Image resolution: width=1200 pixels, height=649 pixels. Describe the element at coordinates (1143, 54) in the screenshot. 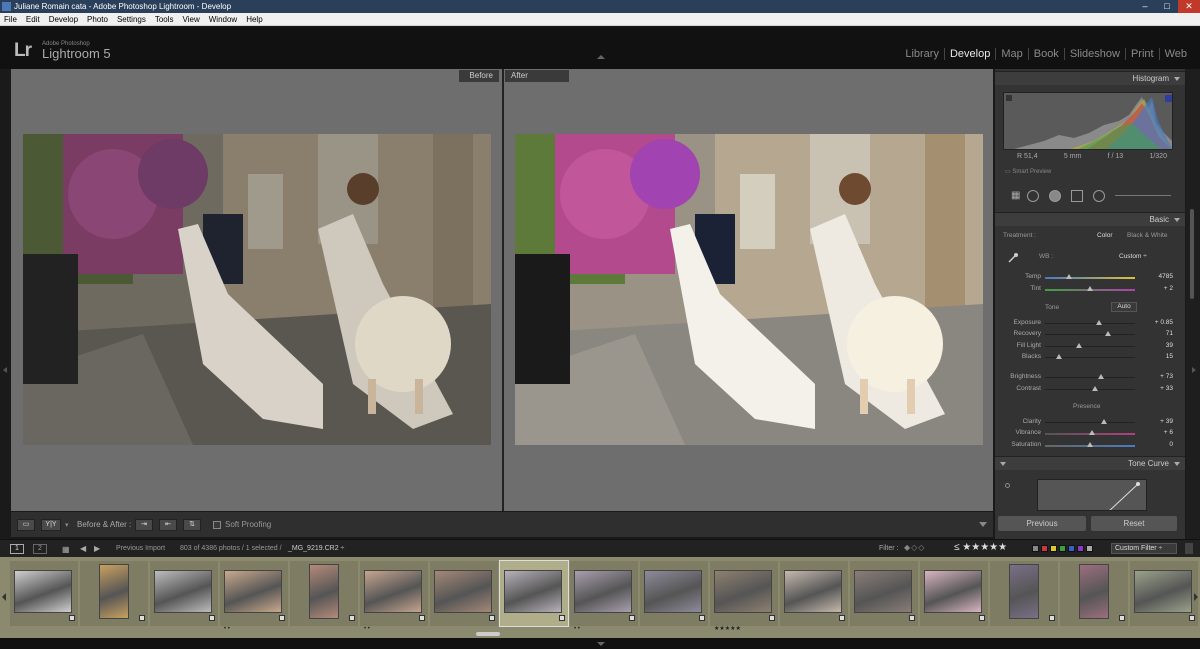

I see `module-print: Print` at that location.